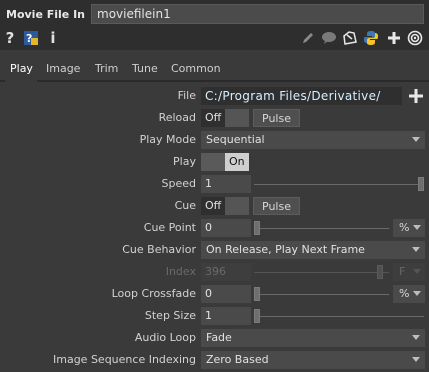  What do you see at coordinates (170, 315) in the screenshot?
I see `param-label: Step Size` at bounding box center [170, 315].